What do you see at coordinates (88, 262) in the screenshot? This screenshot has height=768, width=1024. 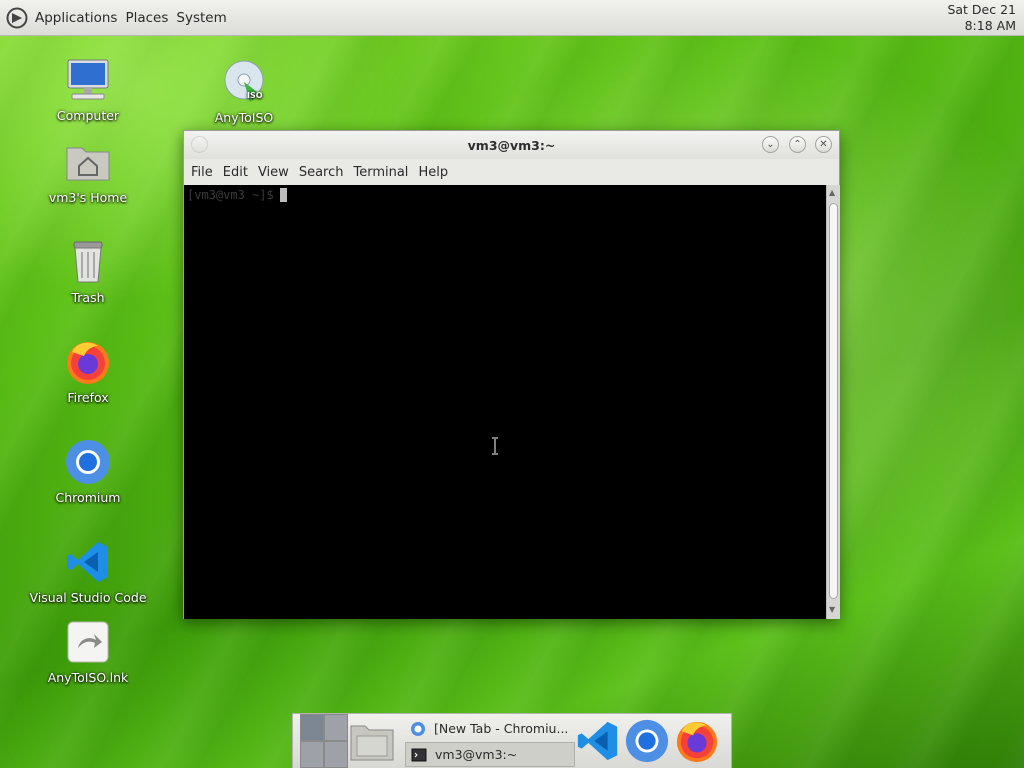 I see `trash-icon` at bounding box center [88, 262].